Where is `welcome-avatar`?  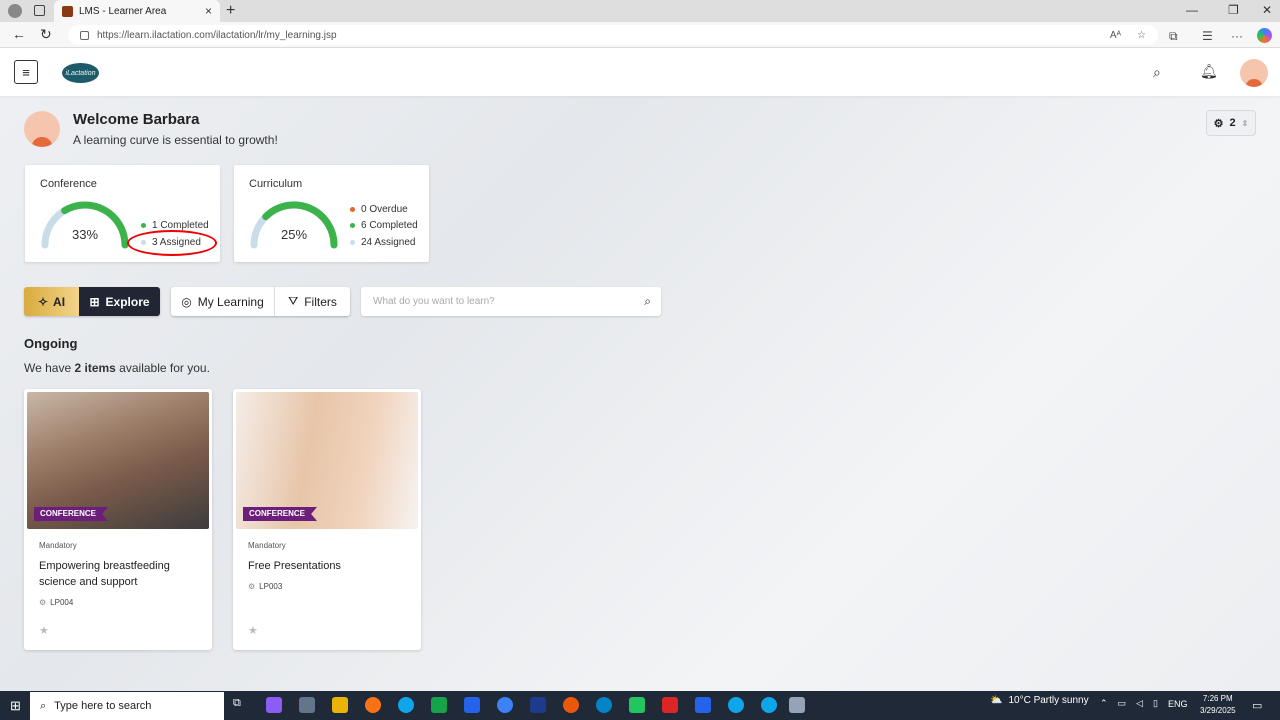 welcome-avatar is located at coordinates (42, 129).